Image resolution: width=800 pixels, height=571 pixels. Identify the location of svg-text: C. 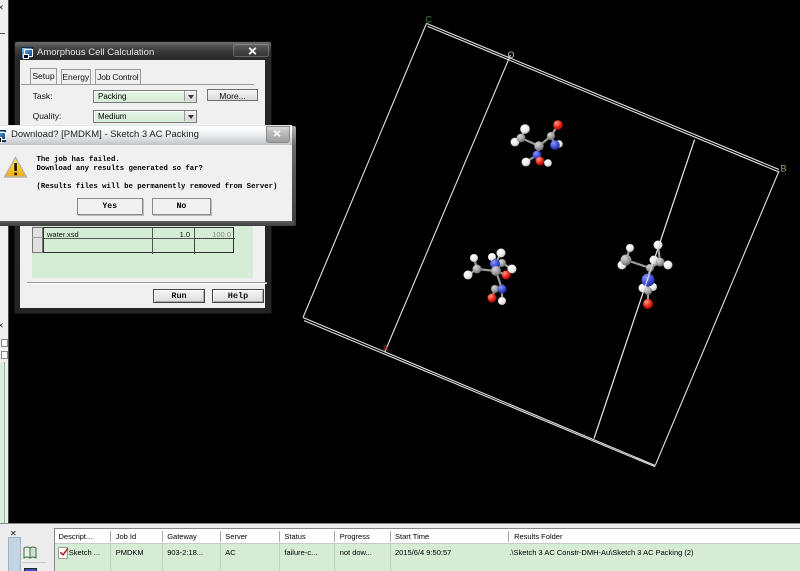
(429, 20).